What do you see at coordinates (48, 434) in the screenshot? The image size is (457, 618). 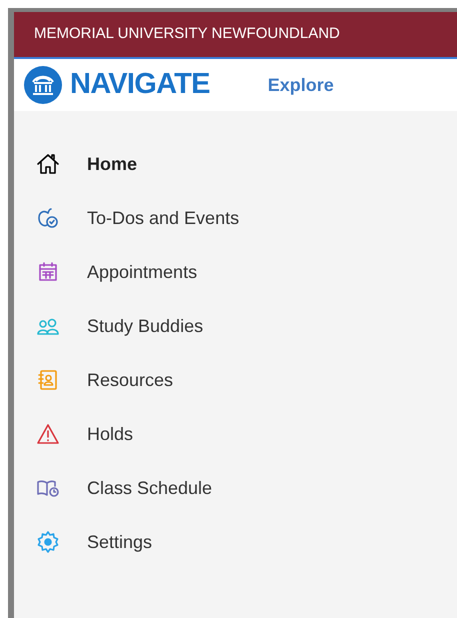 I see `warning-icon` at bounding box center [48, 434].